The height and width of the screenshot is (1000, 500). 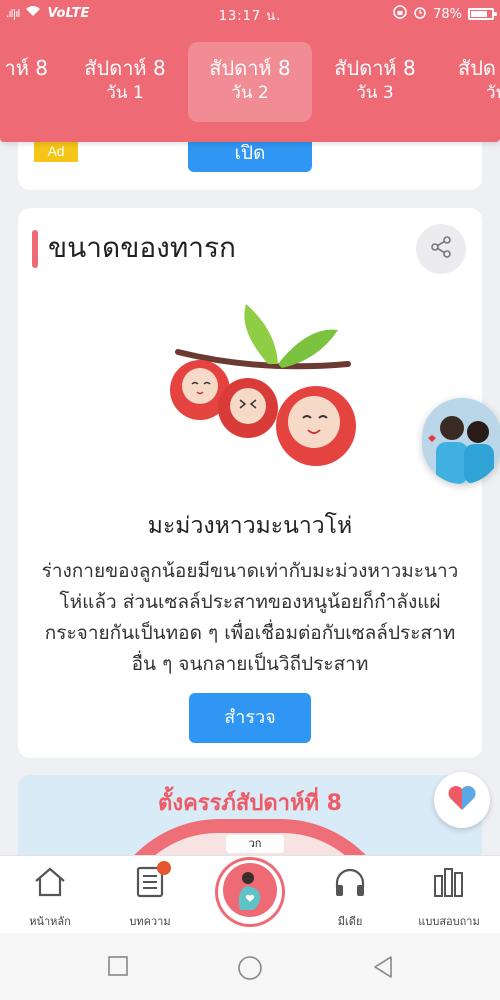 I want to click on tab-week8-day4: สัปด วัน, so click(x=469, y=82).